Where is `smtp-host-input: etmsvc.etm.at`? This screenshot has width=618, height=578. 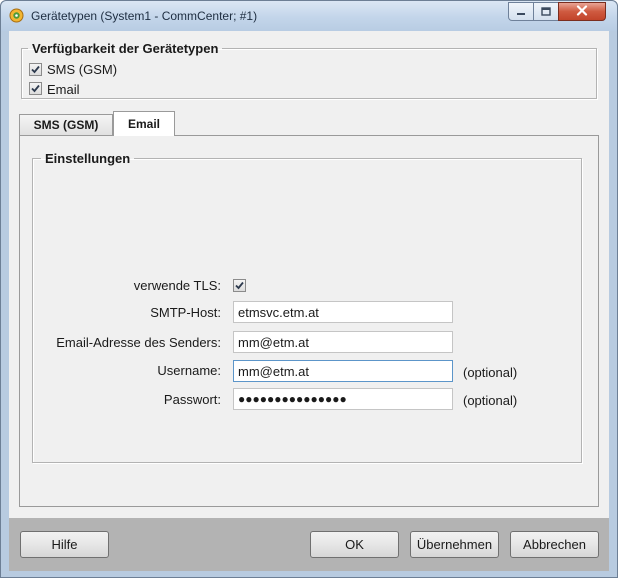 smtp-host-input: etmsvc.etm.at is located at coordinates (343, 312).